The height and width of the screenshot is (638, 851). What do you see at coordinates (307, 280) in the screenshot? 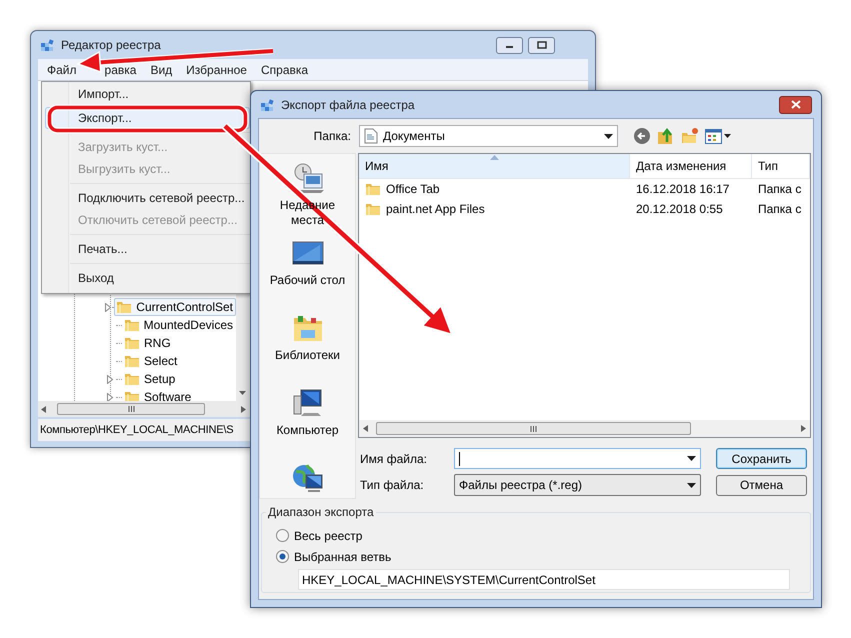
I see `place-link: Рабочий стол` at bounding box center [307, 280].